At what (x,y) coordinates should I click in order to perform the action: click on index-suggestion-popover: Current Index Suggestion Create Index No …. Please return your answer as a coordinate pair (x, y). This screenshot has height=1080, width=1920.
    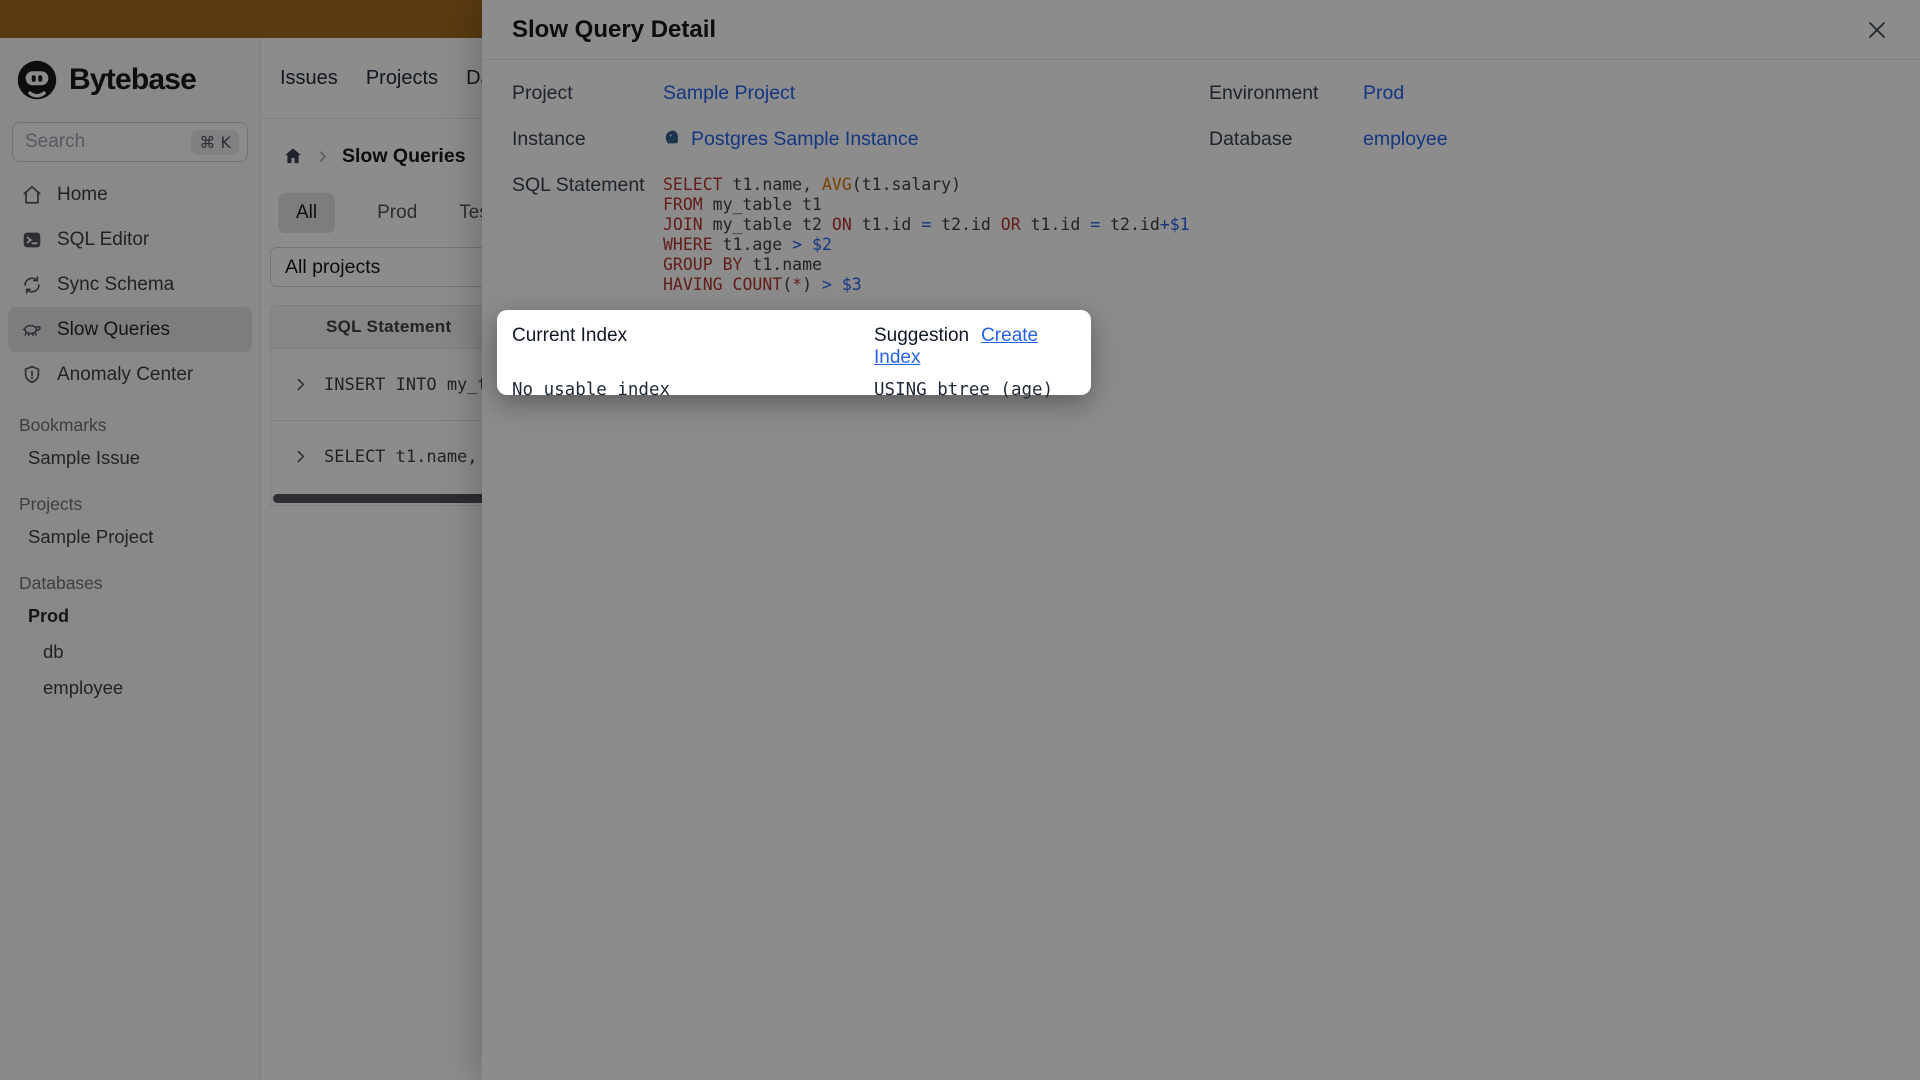
    Looking at the image, I should click on (794, 355).